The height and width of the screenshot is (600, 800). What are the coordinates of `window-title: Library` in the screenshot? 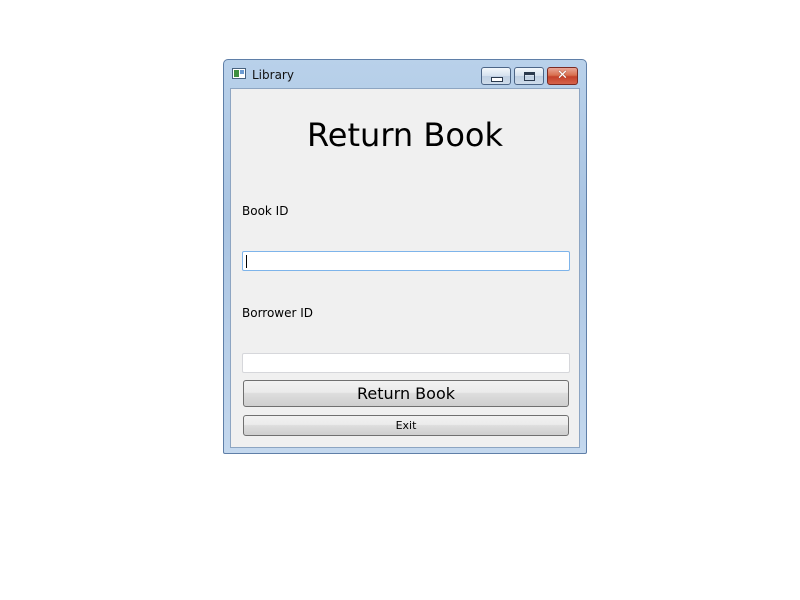 It's located at (273, 75).